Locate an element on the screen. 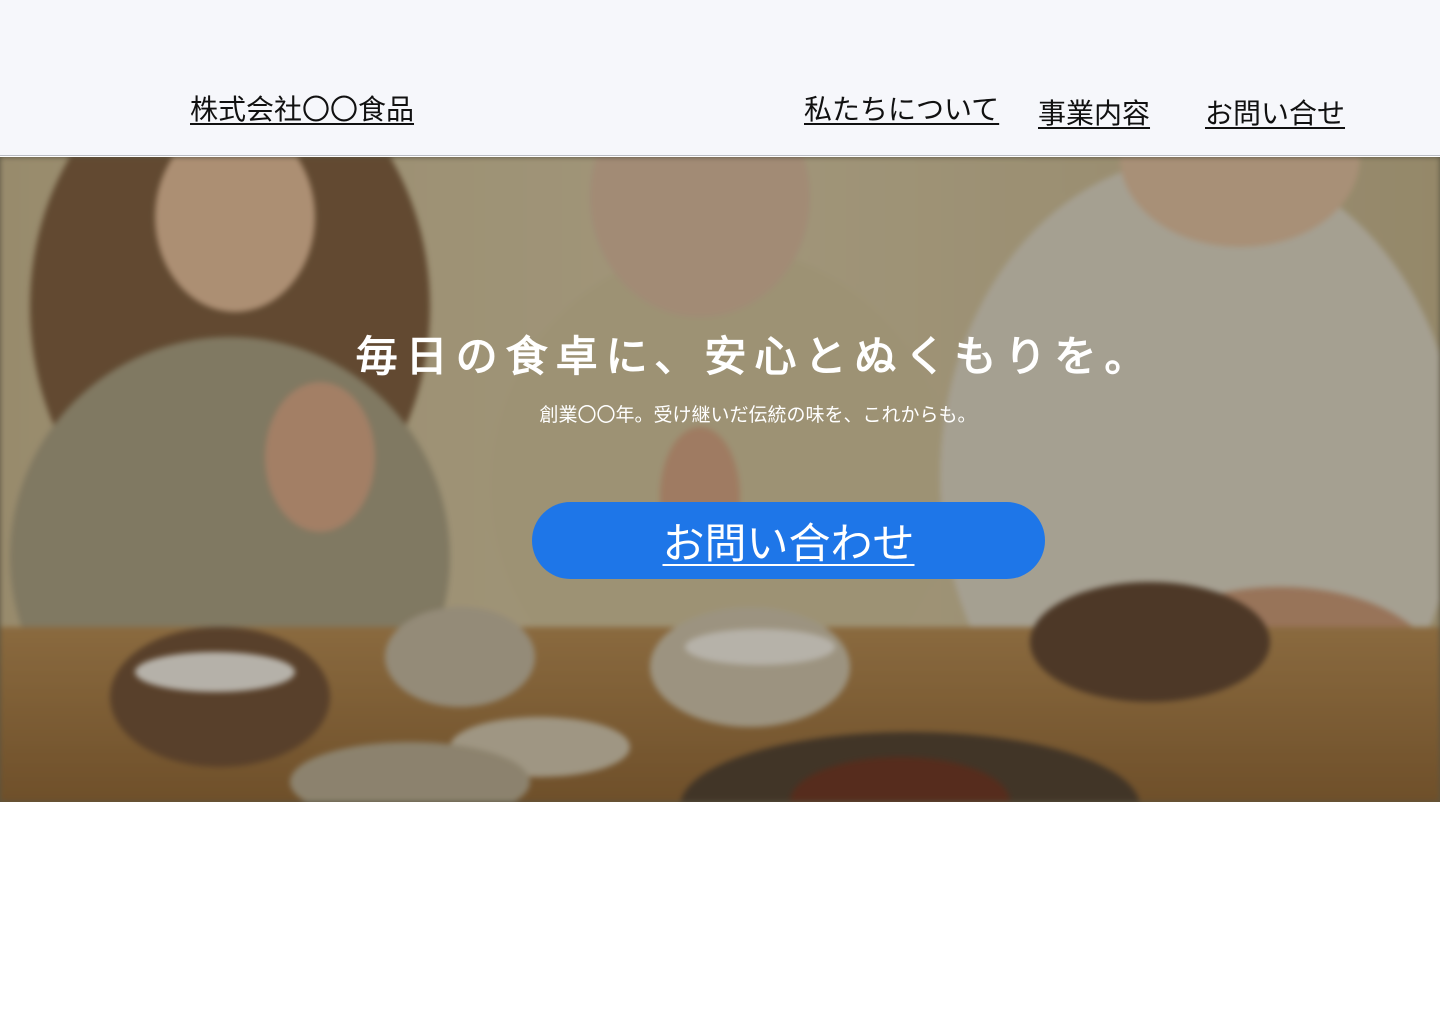  nav-link-contact: お問い合せ is located at coordinates (1275, 112).